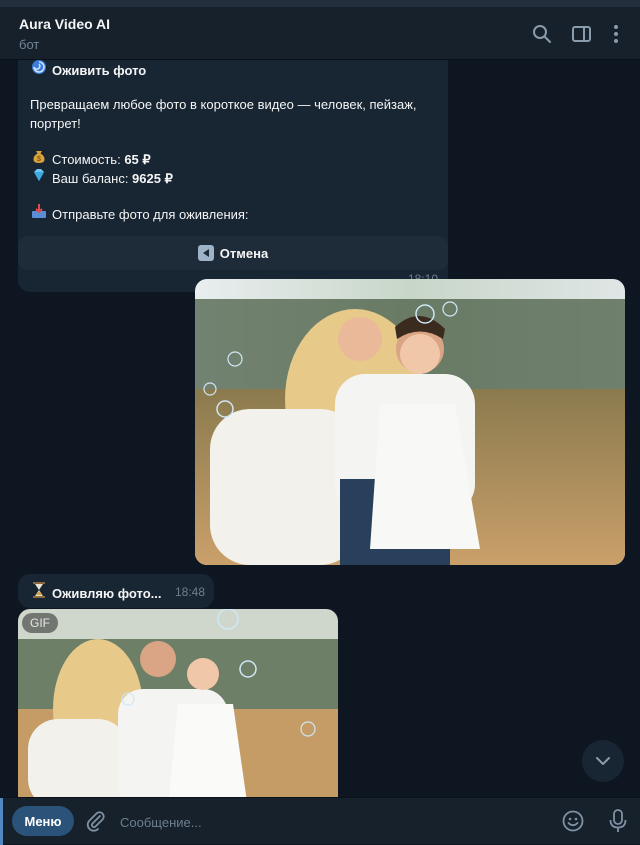 The height and width of the screenshot is (845, 640). Describe the element at coordinates (39, 592) in the screenshot. I see `hourglass-emoji` at that location.